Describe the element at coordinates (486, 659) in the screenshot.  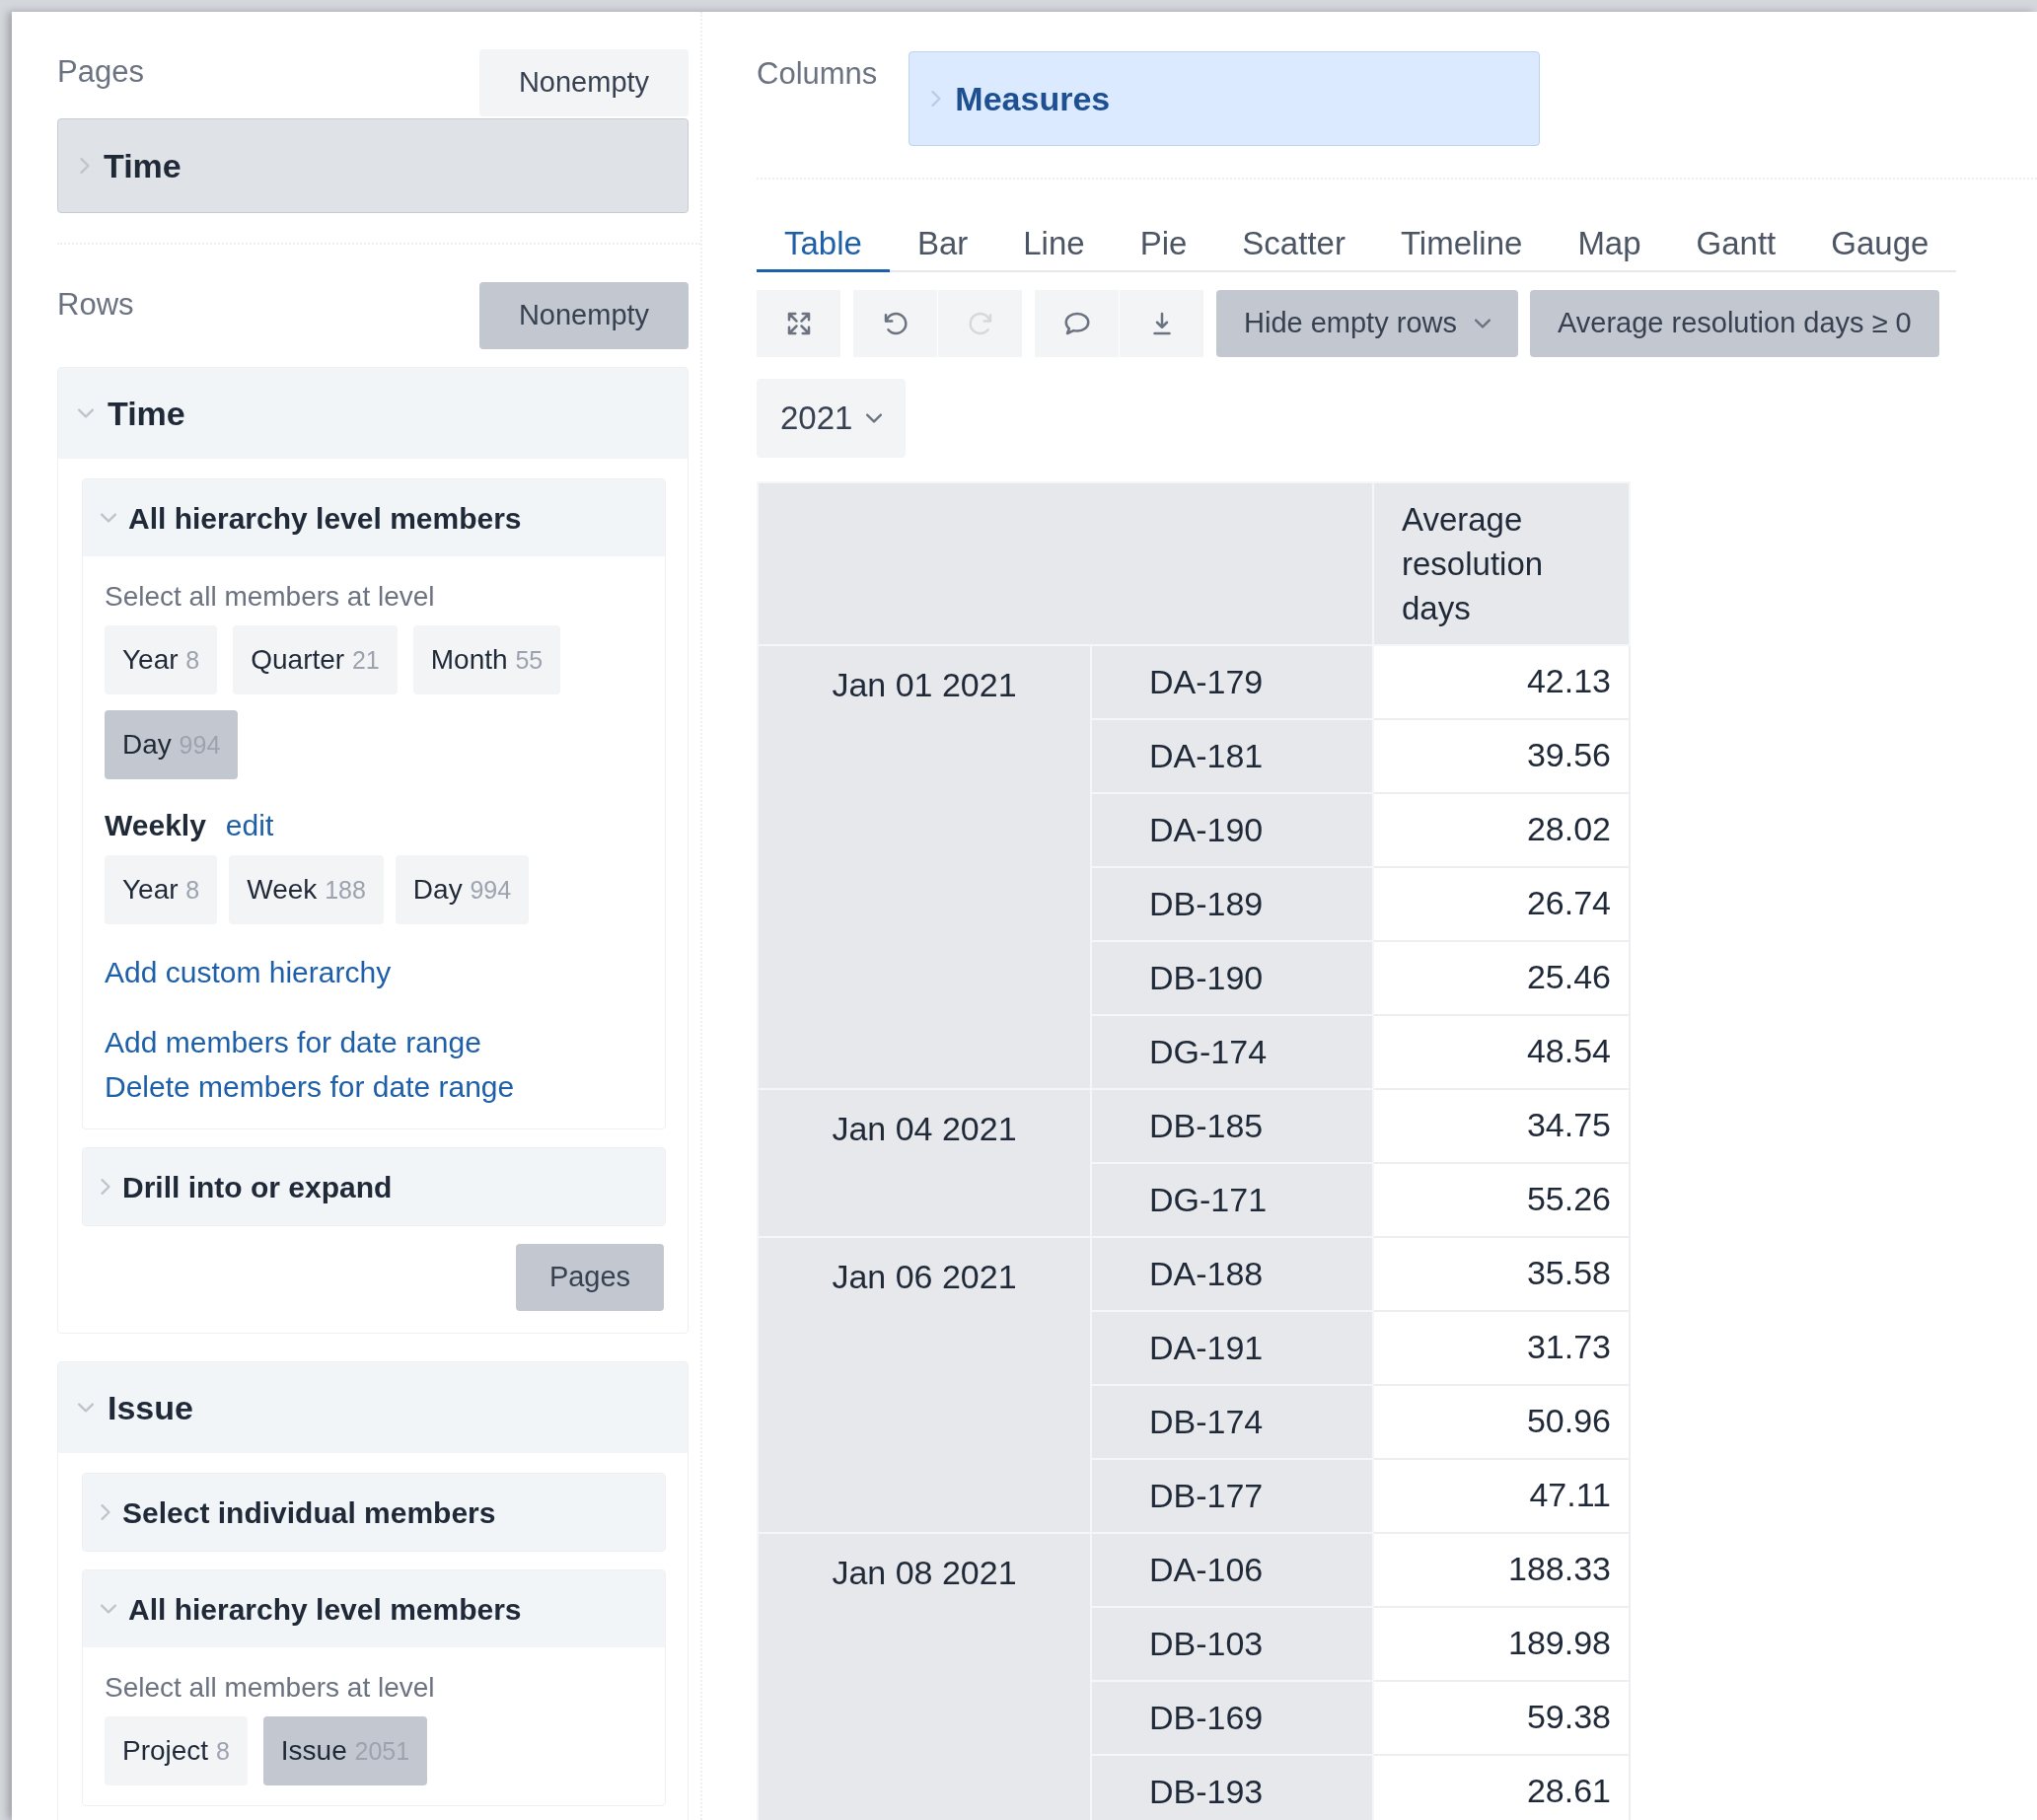
I see `level-chip: Month 55` at that location.